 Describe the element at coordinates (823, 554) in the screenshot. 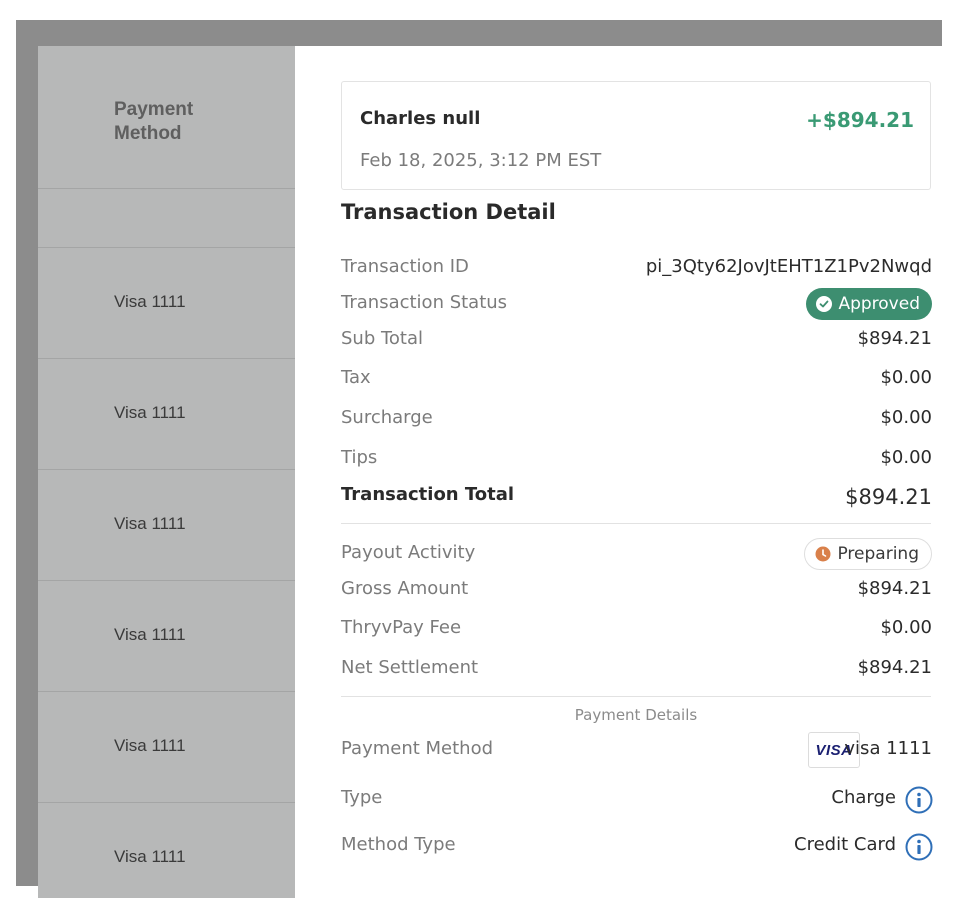

I see `clock-icon` at that location.